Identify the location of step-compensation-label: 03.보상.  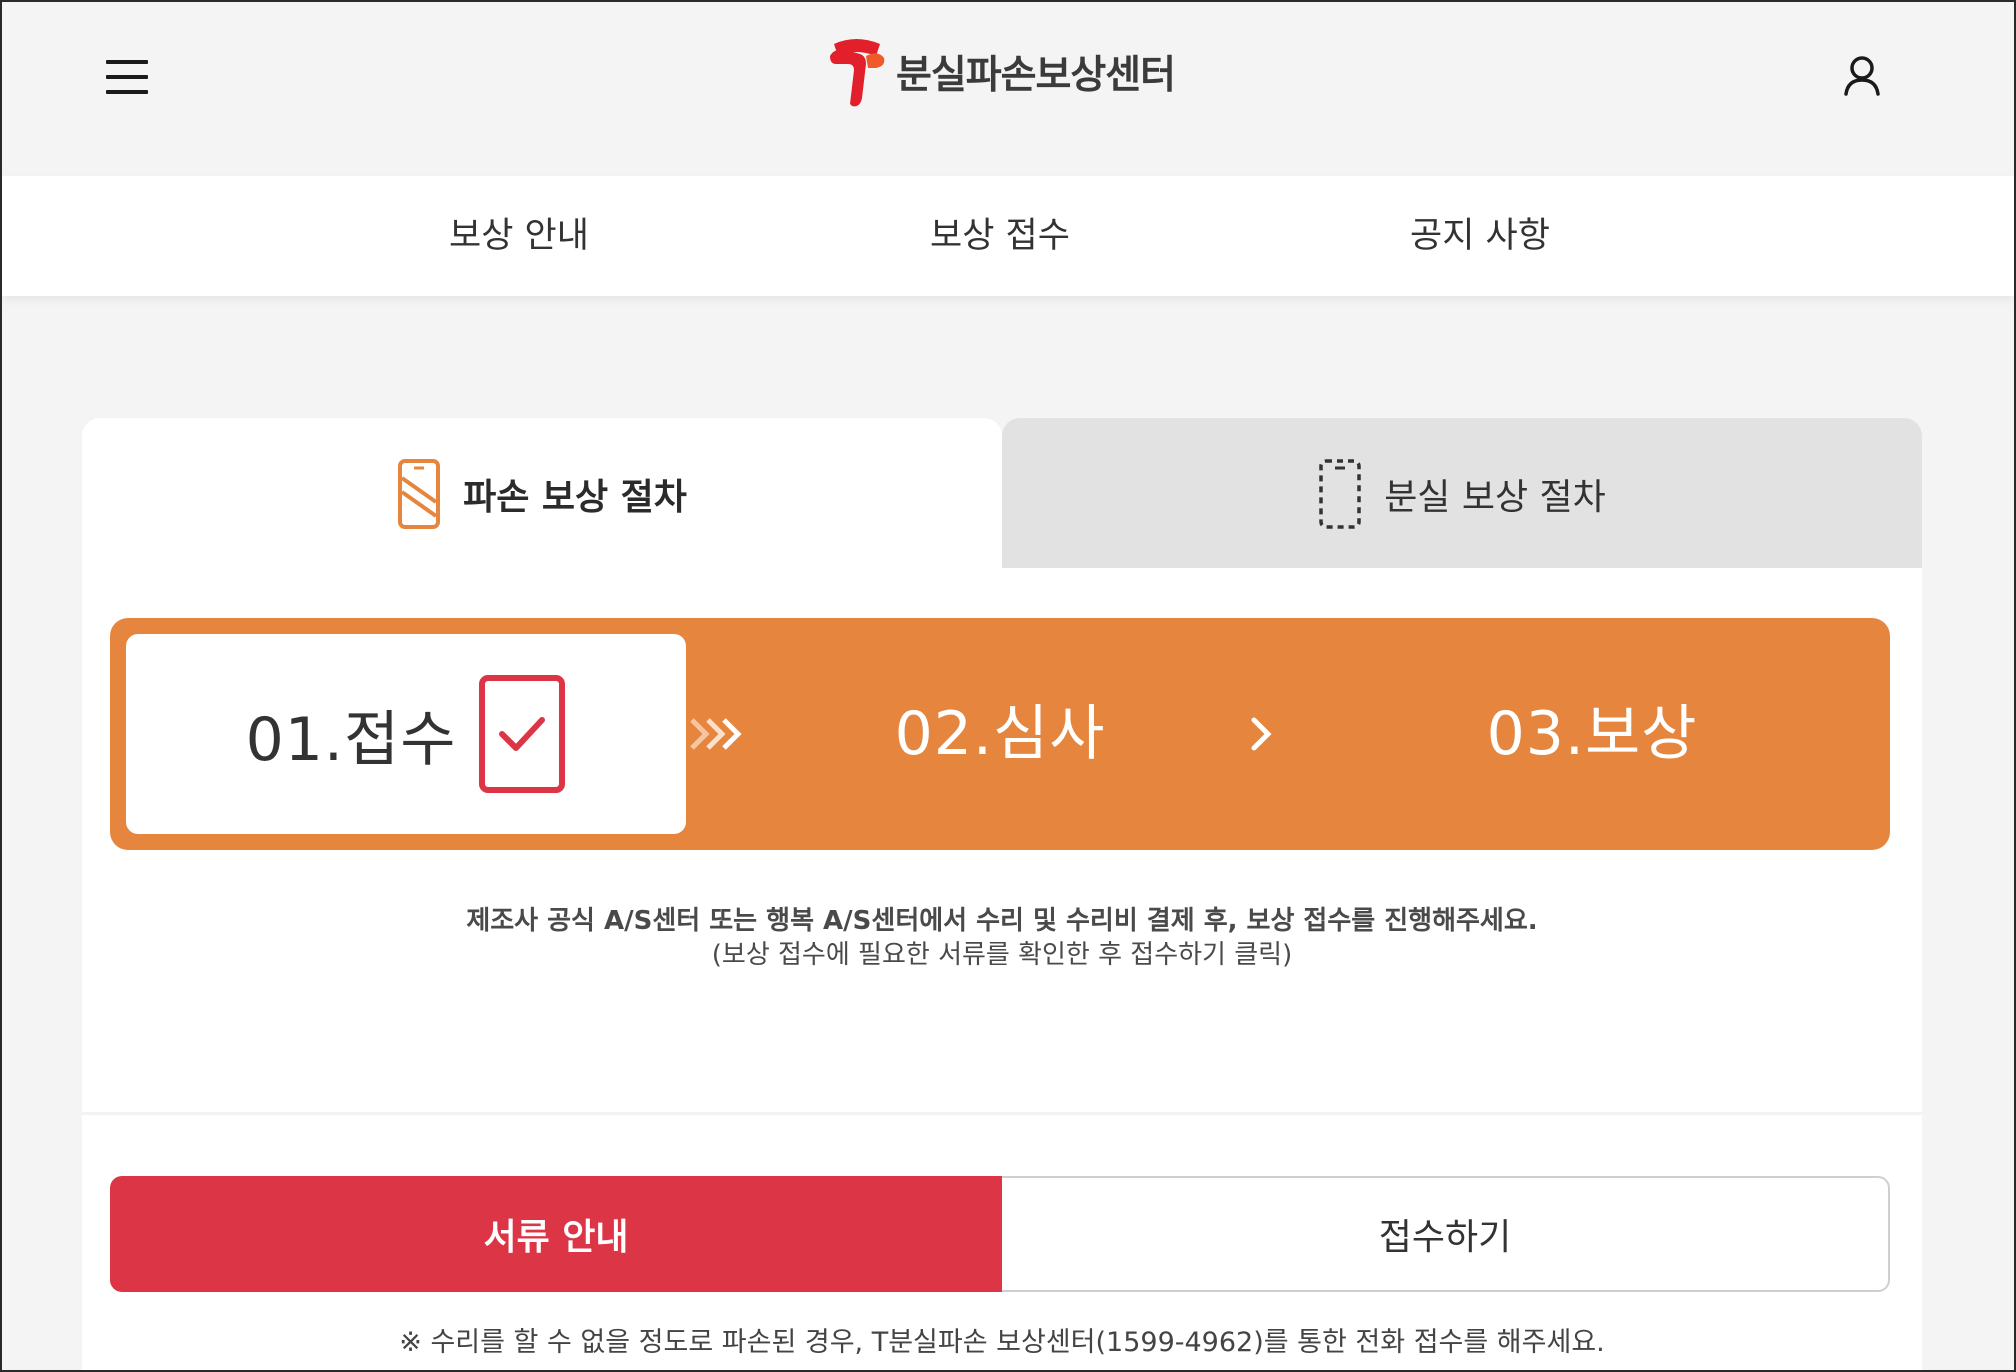
(1592, 734).